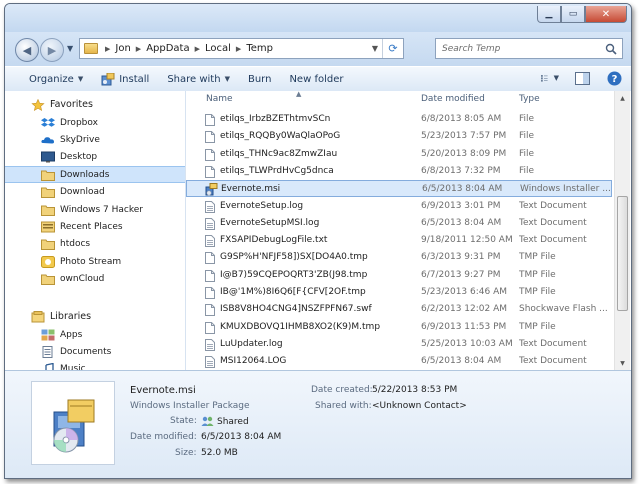 The height and width of the screenshot is (484, 640). What do you see at coordinates (52, 50) in the screenshot?
I see `forward-button: ▶` at bounding box center [52, 50].